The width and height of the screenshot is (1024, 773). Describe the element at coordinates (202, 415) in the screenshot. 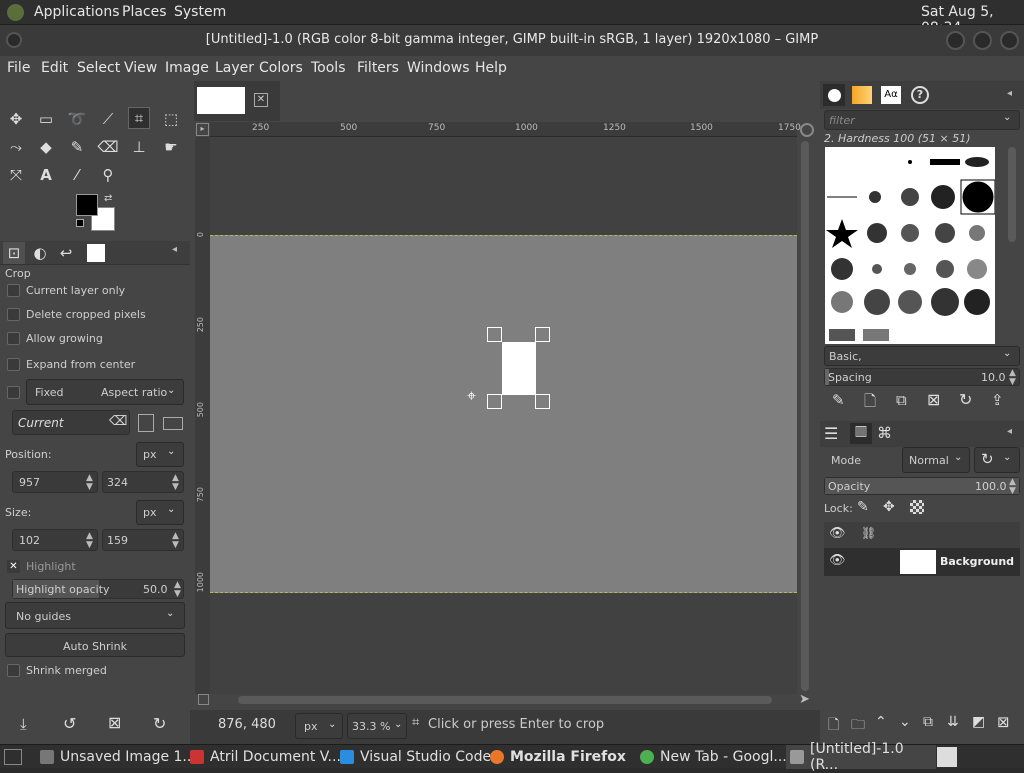

I see `vertical-ruler: 0 250 500 750 1000` at that location.